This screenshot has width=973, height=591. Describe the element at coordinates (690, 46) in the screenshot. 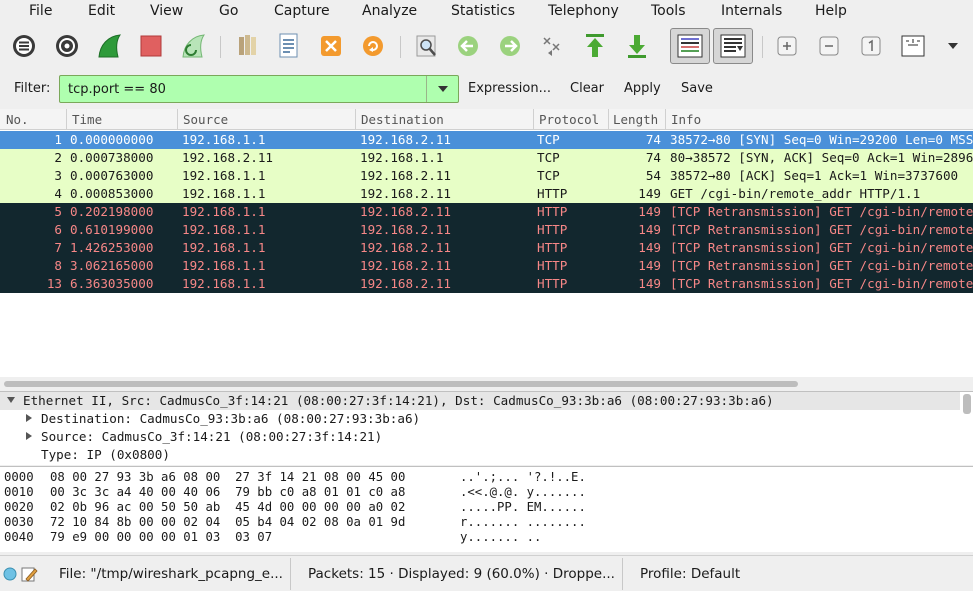

I see `colorize-icon` at that location.